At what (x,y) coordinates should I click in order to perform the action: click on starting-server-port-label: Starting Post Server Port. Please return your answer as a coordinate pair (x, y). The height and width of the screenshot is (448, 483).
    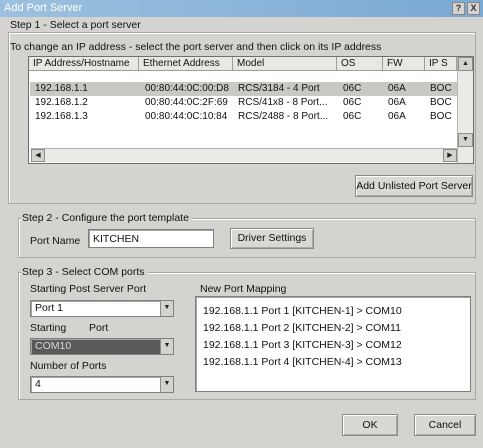
    Looking at the image, I should click on (88, 289).